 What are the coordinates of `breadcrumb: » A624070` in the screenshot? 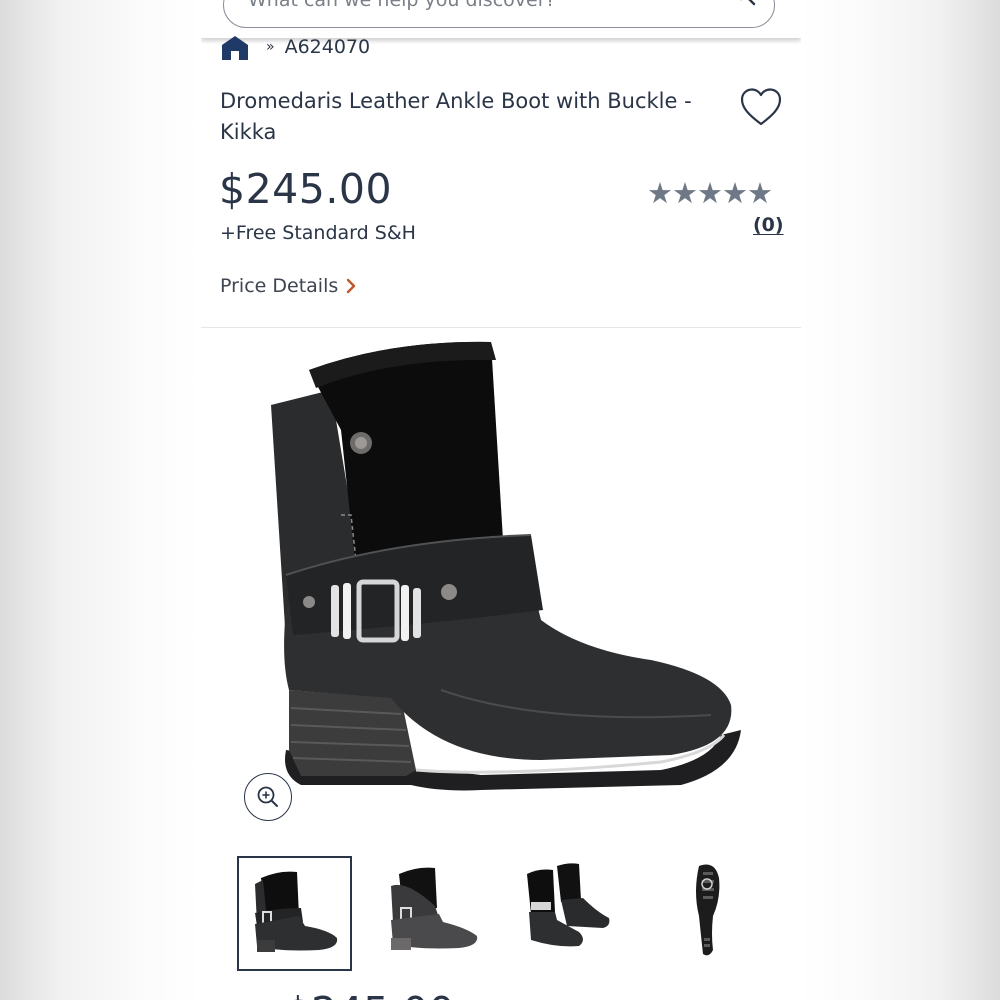 It's located at (295, 47).